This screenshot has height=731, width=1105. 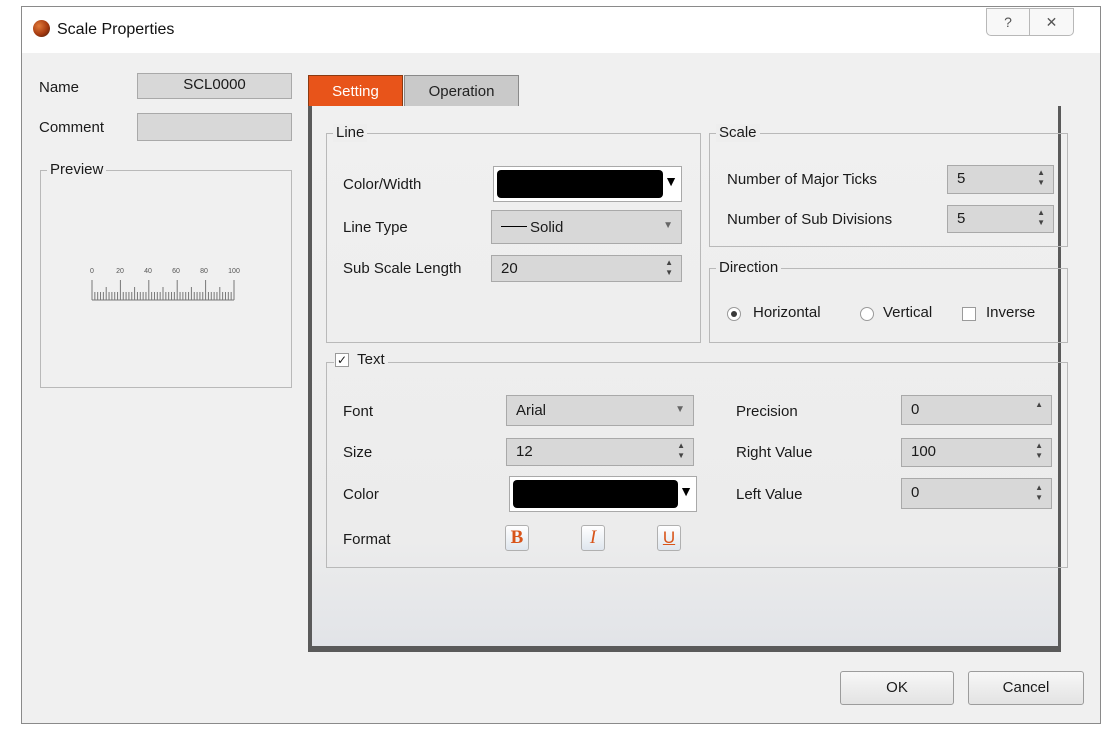 I want to click on scale-preview: 0 20 40 60 80 100, so click(x=165, y=284).